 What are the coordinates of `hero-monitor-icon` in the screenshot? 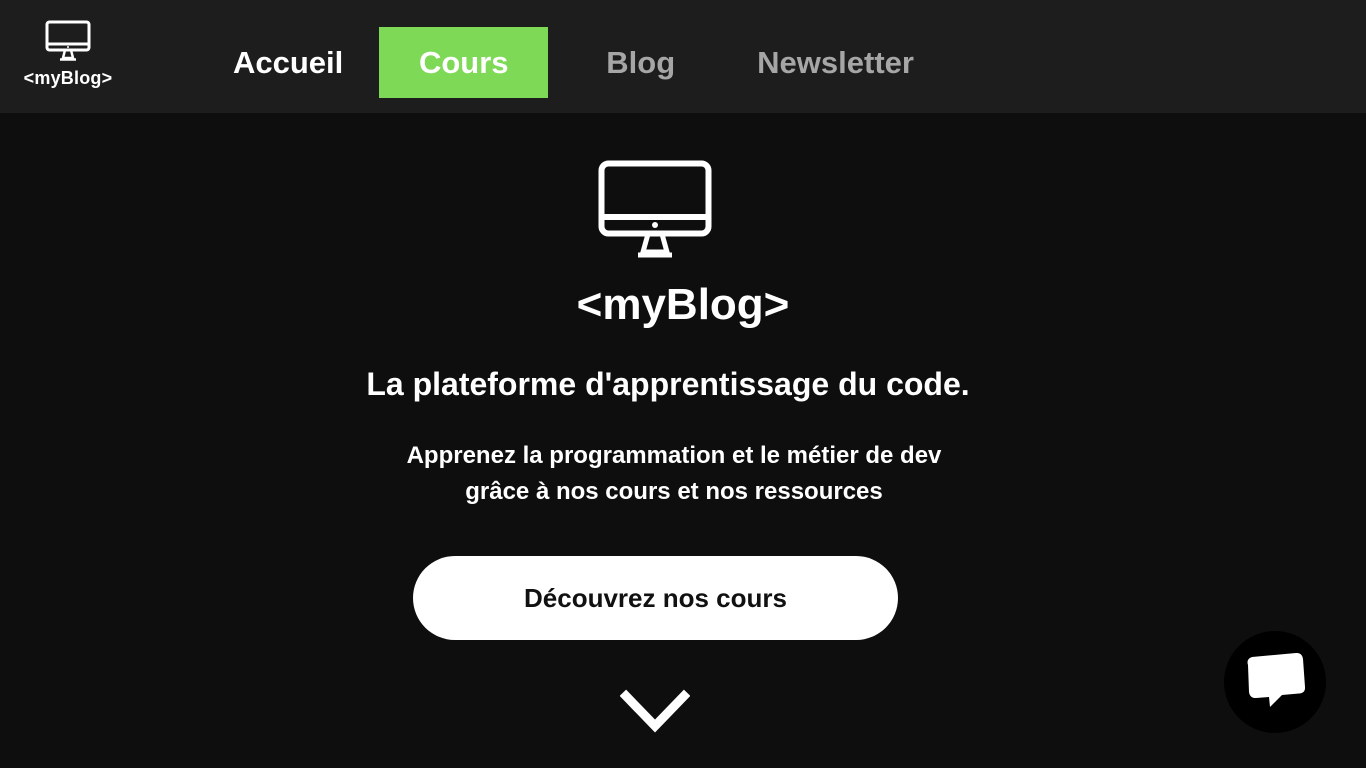 It's located at (656, 212).